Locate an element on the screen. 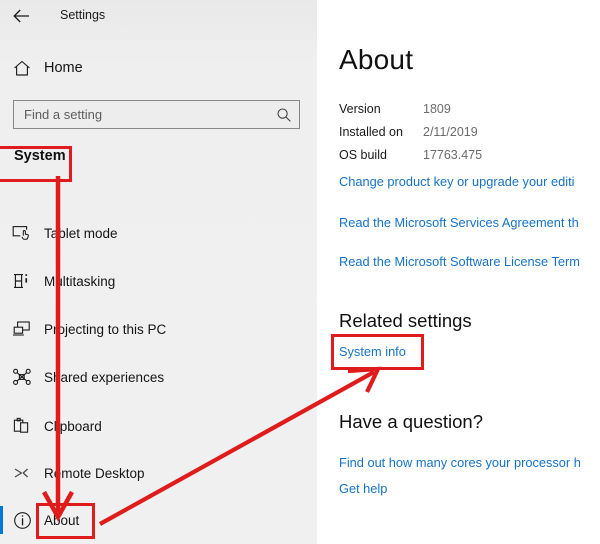  sidebar-item-label: Clipboard is located at coordinates (73, 426).